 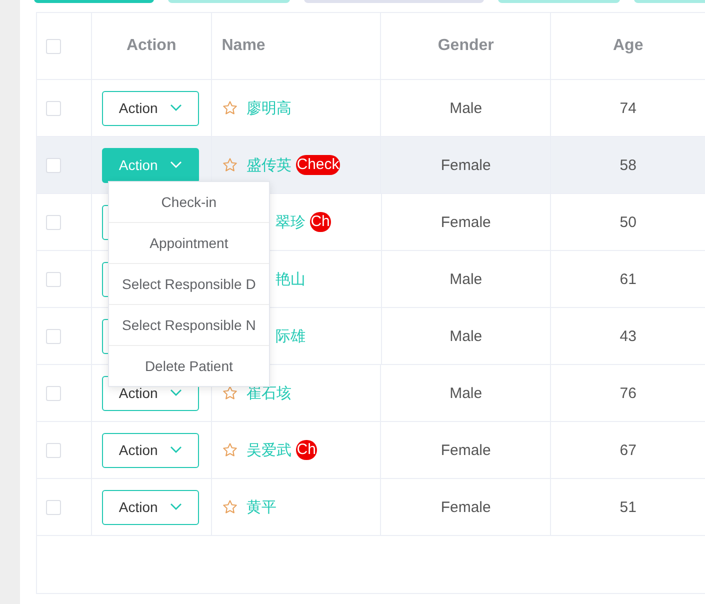 I want to click on menu-item: Appointment, so click(x=188, y=242).